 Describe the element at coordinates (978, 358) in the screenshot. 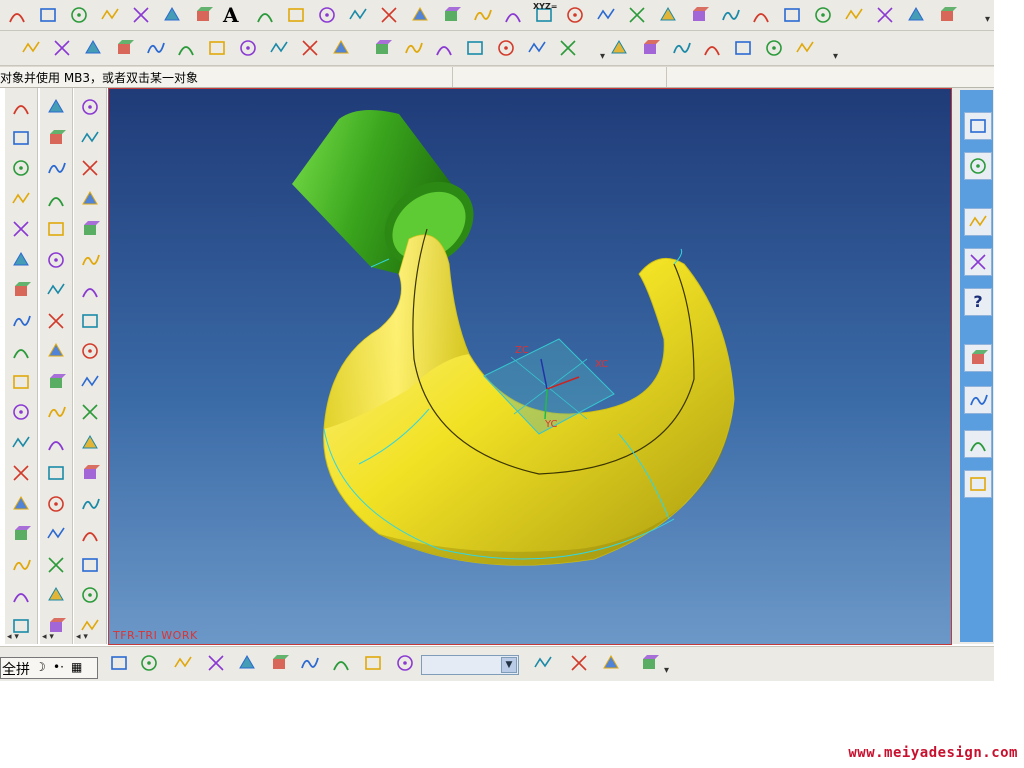

I see `history-icon` at that location.